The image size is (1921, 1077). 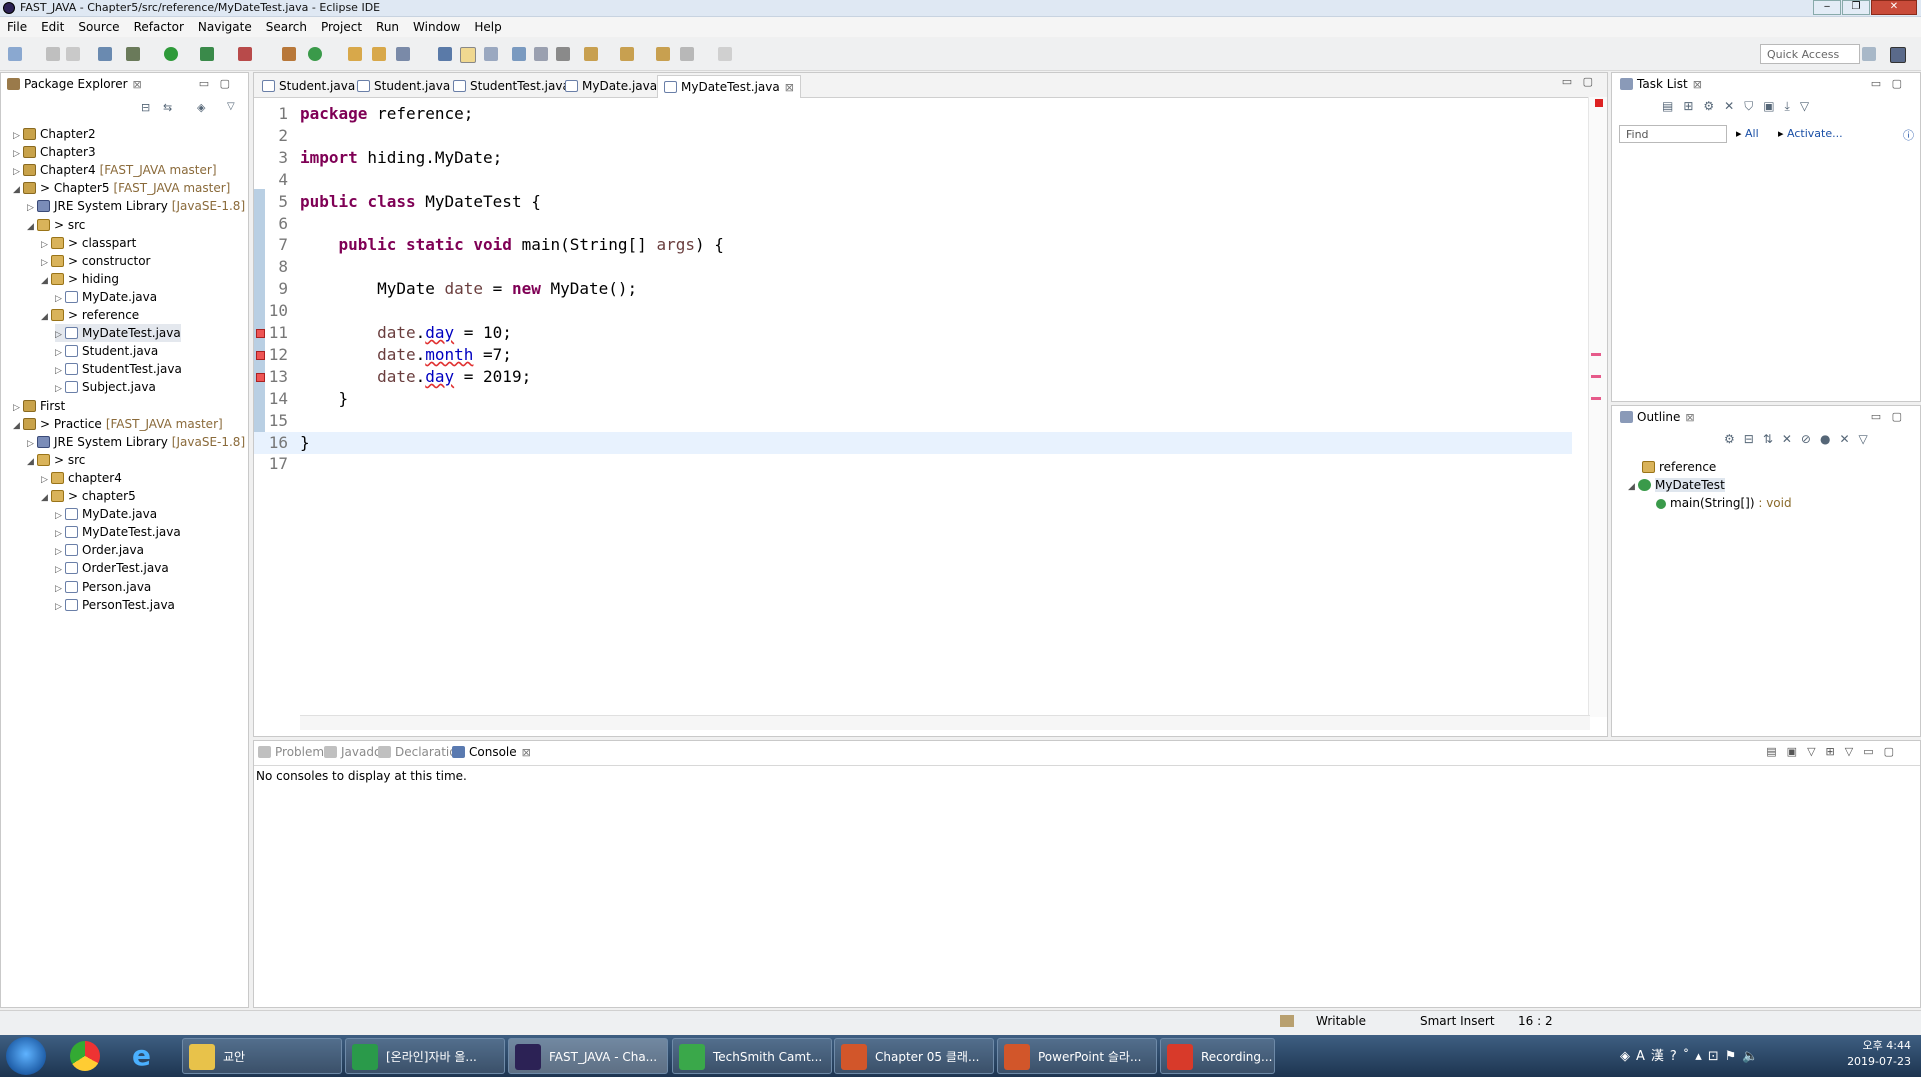 I want to click on task-list-tab: Task List ⊠, so click(x=1661, y=84).